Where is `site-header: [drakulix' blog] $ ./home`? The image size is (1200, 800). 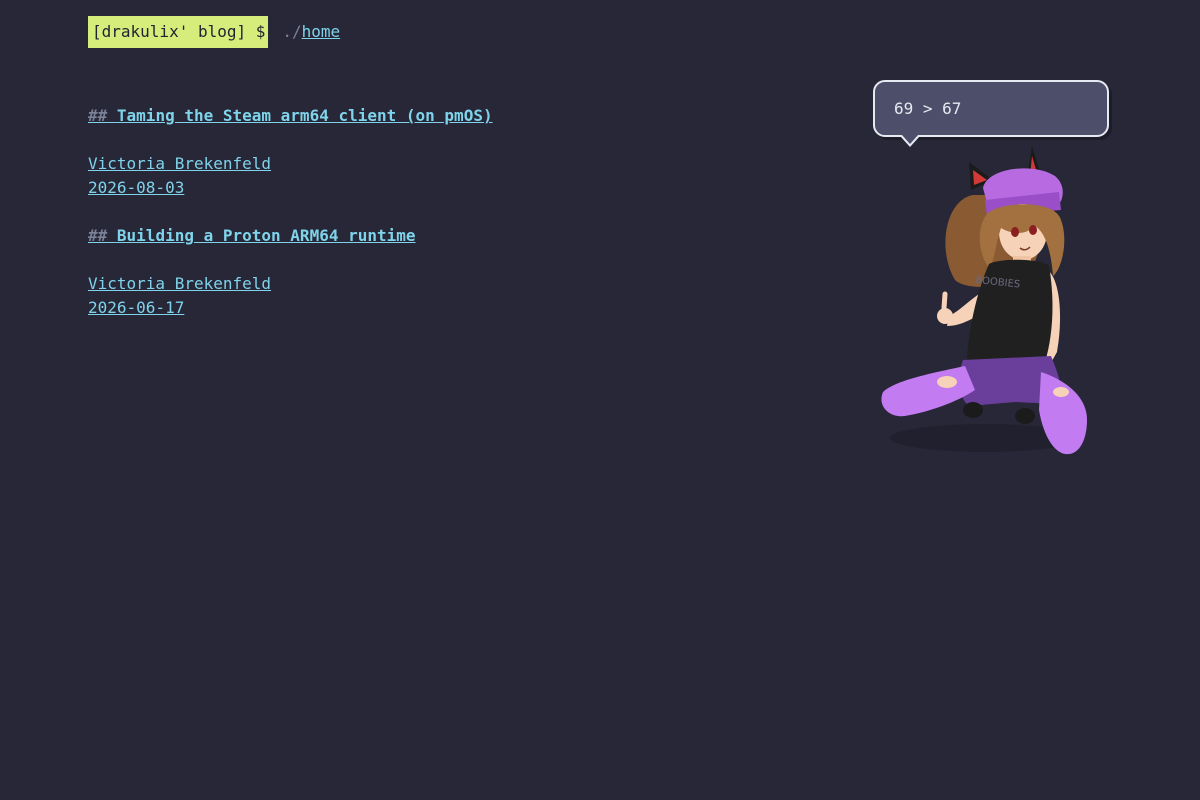
site-header: [drakulix' blog] $ ./home is located at coordinates (214, 32).